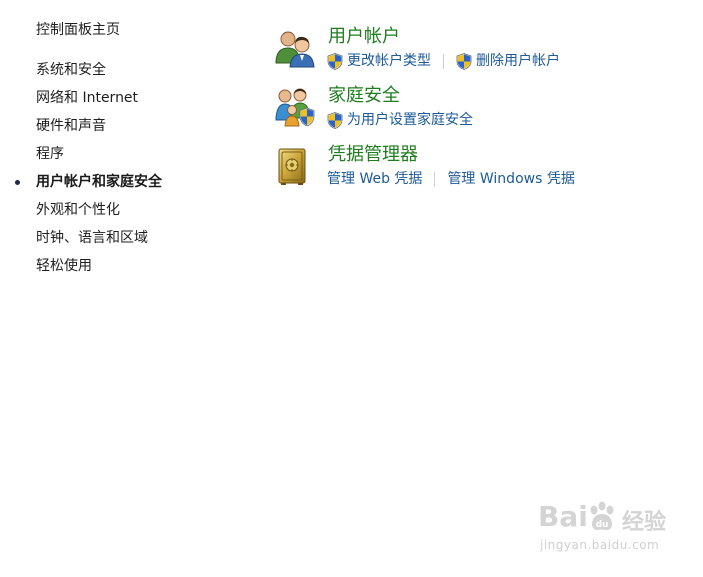  What do you see at coordinates (518, 61) in the screenshot?
I see `link-label: 删除用户帐户` at bounding box center [518, 61].